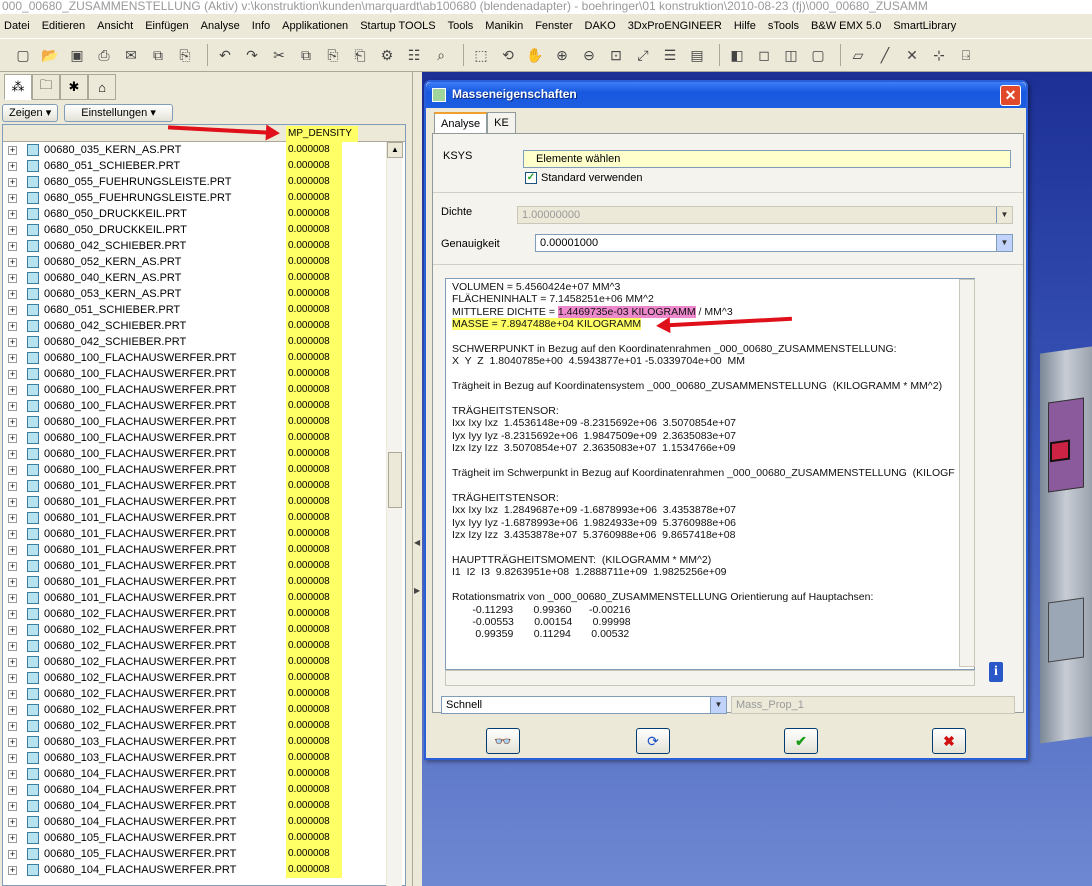  I want to click on shading-icon: ◧, so click(737, 55).